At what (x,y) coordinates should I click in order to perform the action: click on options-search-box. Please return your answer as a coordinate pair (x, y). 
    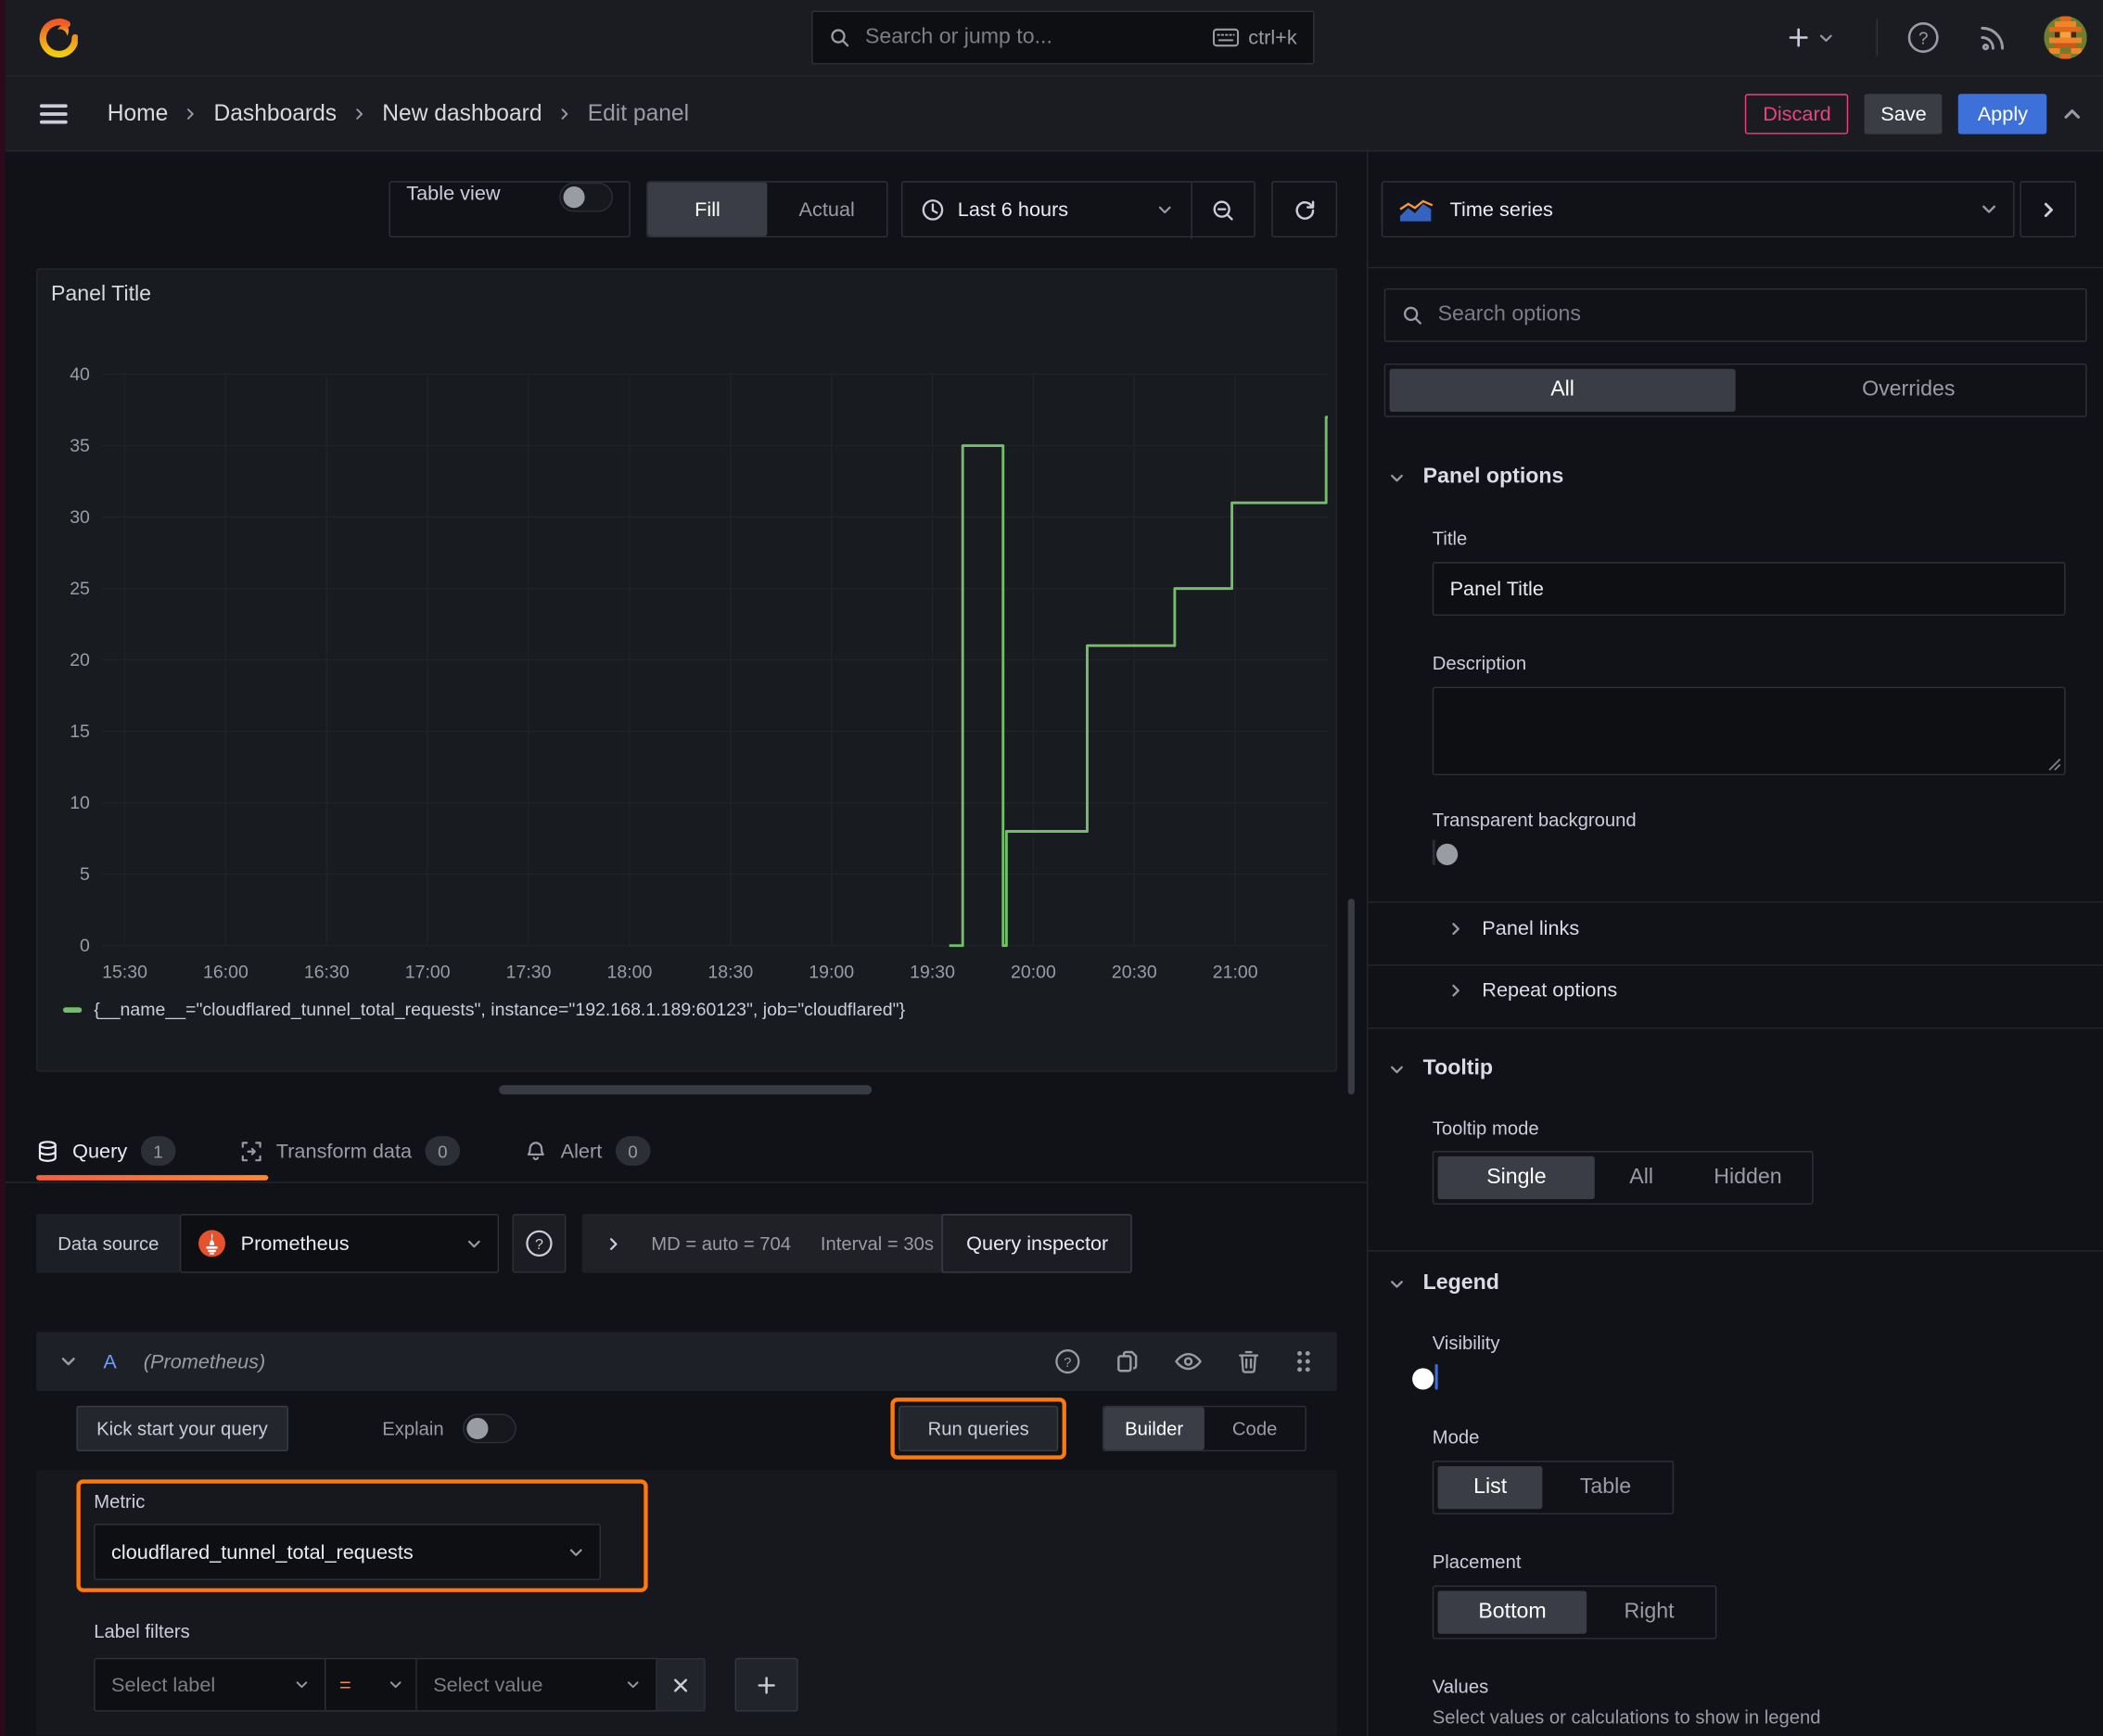
    Looking at the image, I should click on (1735, 314).